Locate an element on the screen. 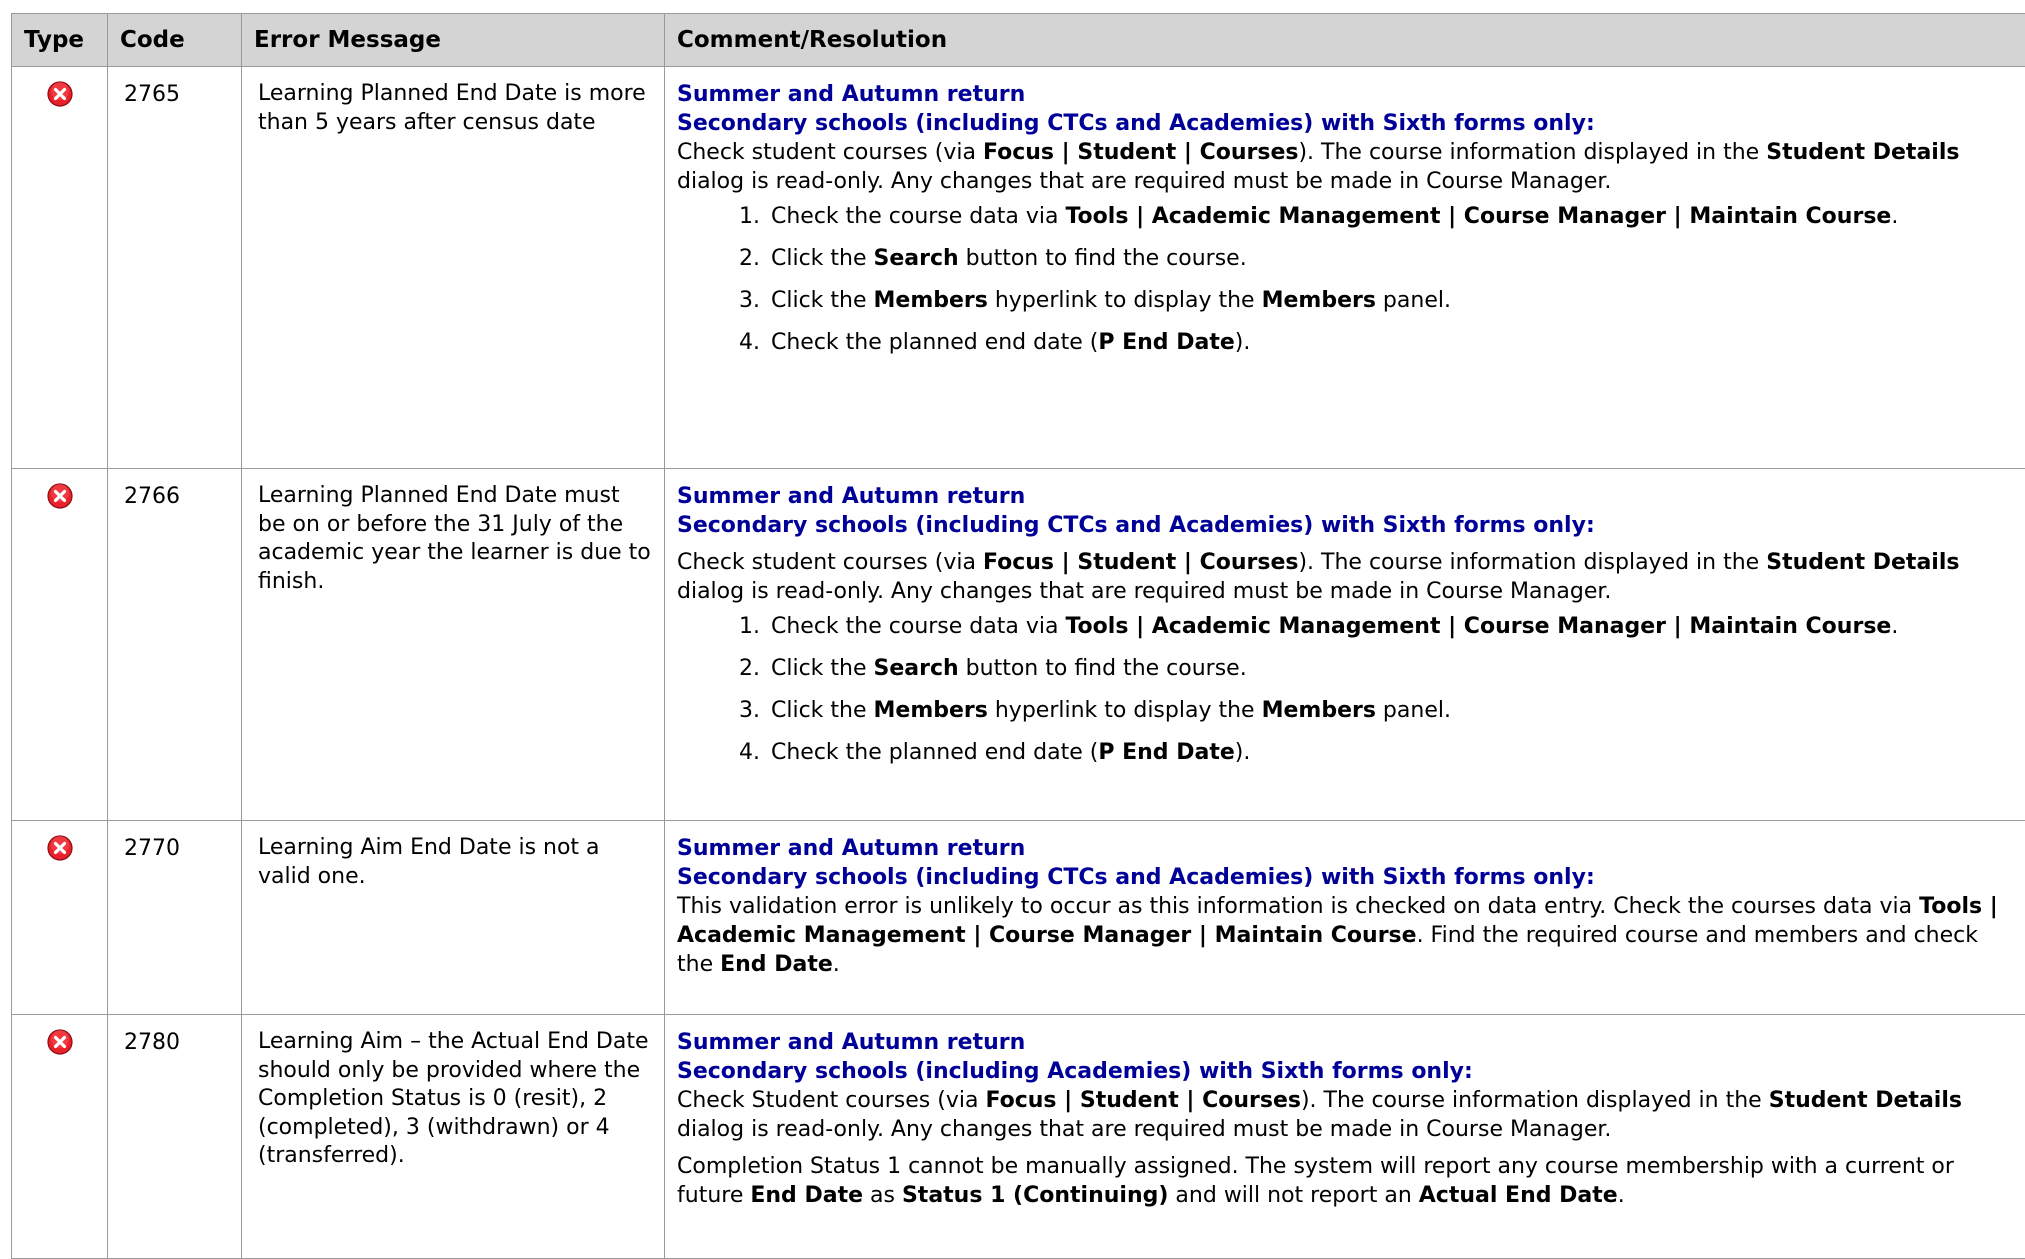 The width and height of the screenshot is (2025, 1259). code-cell: 2766 is located at coordinates (175, 645).